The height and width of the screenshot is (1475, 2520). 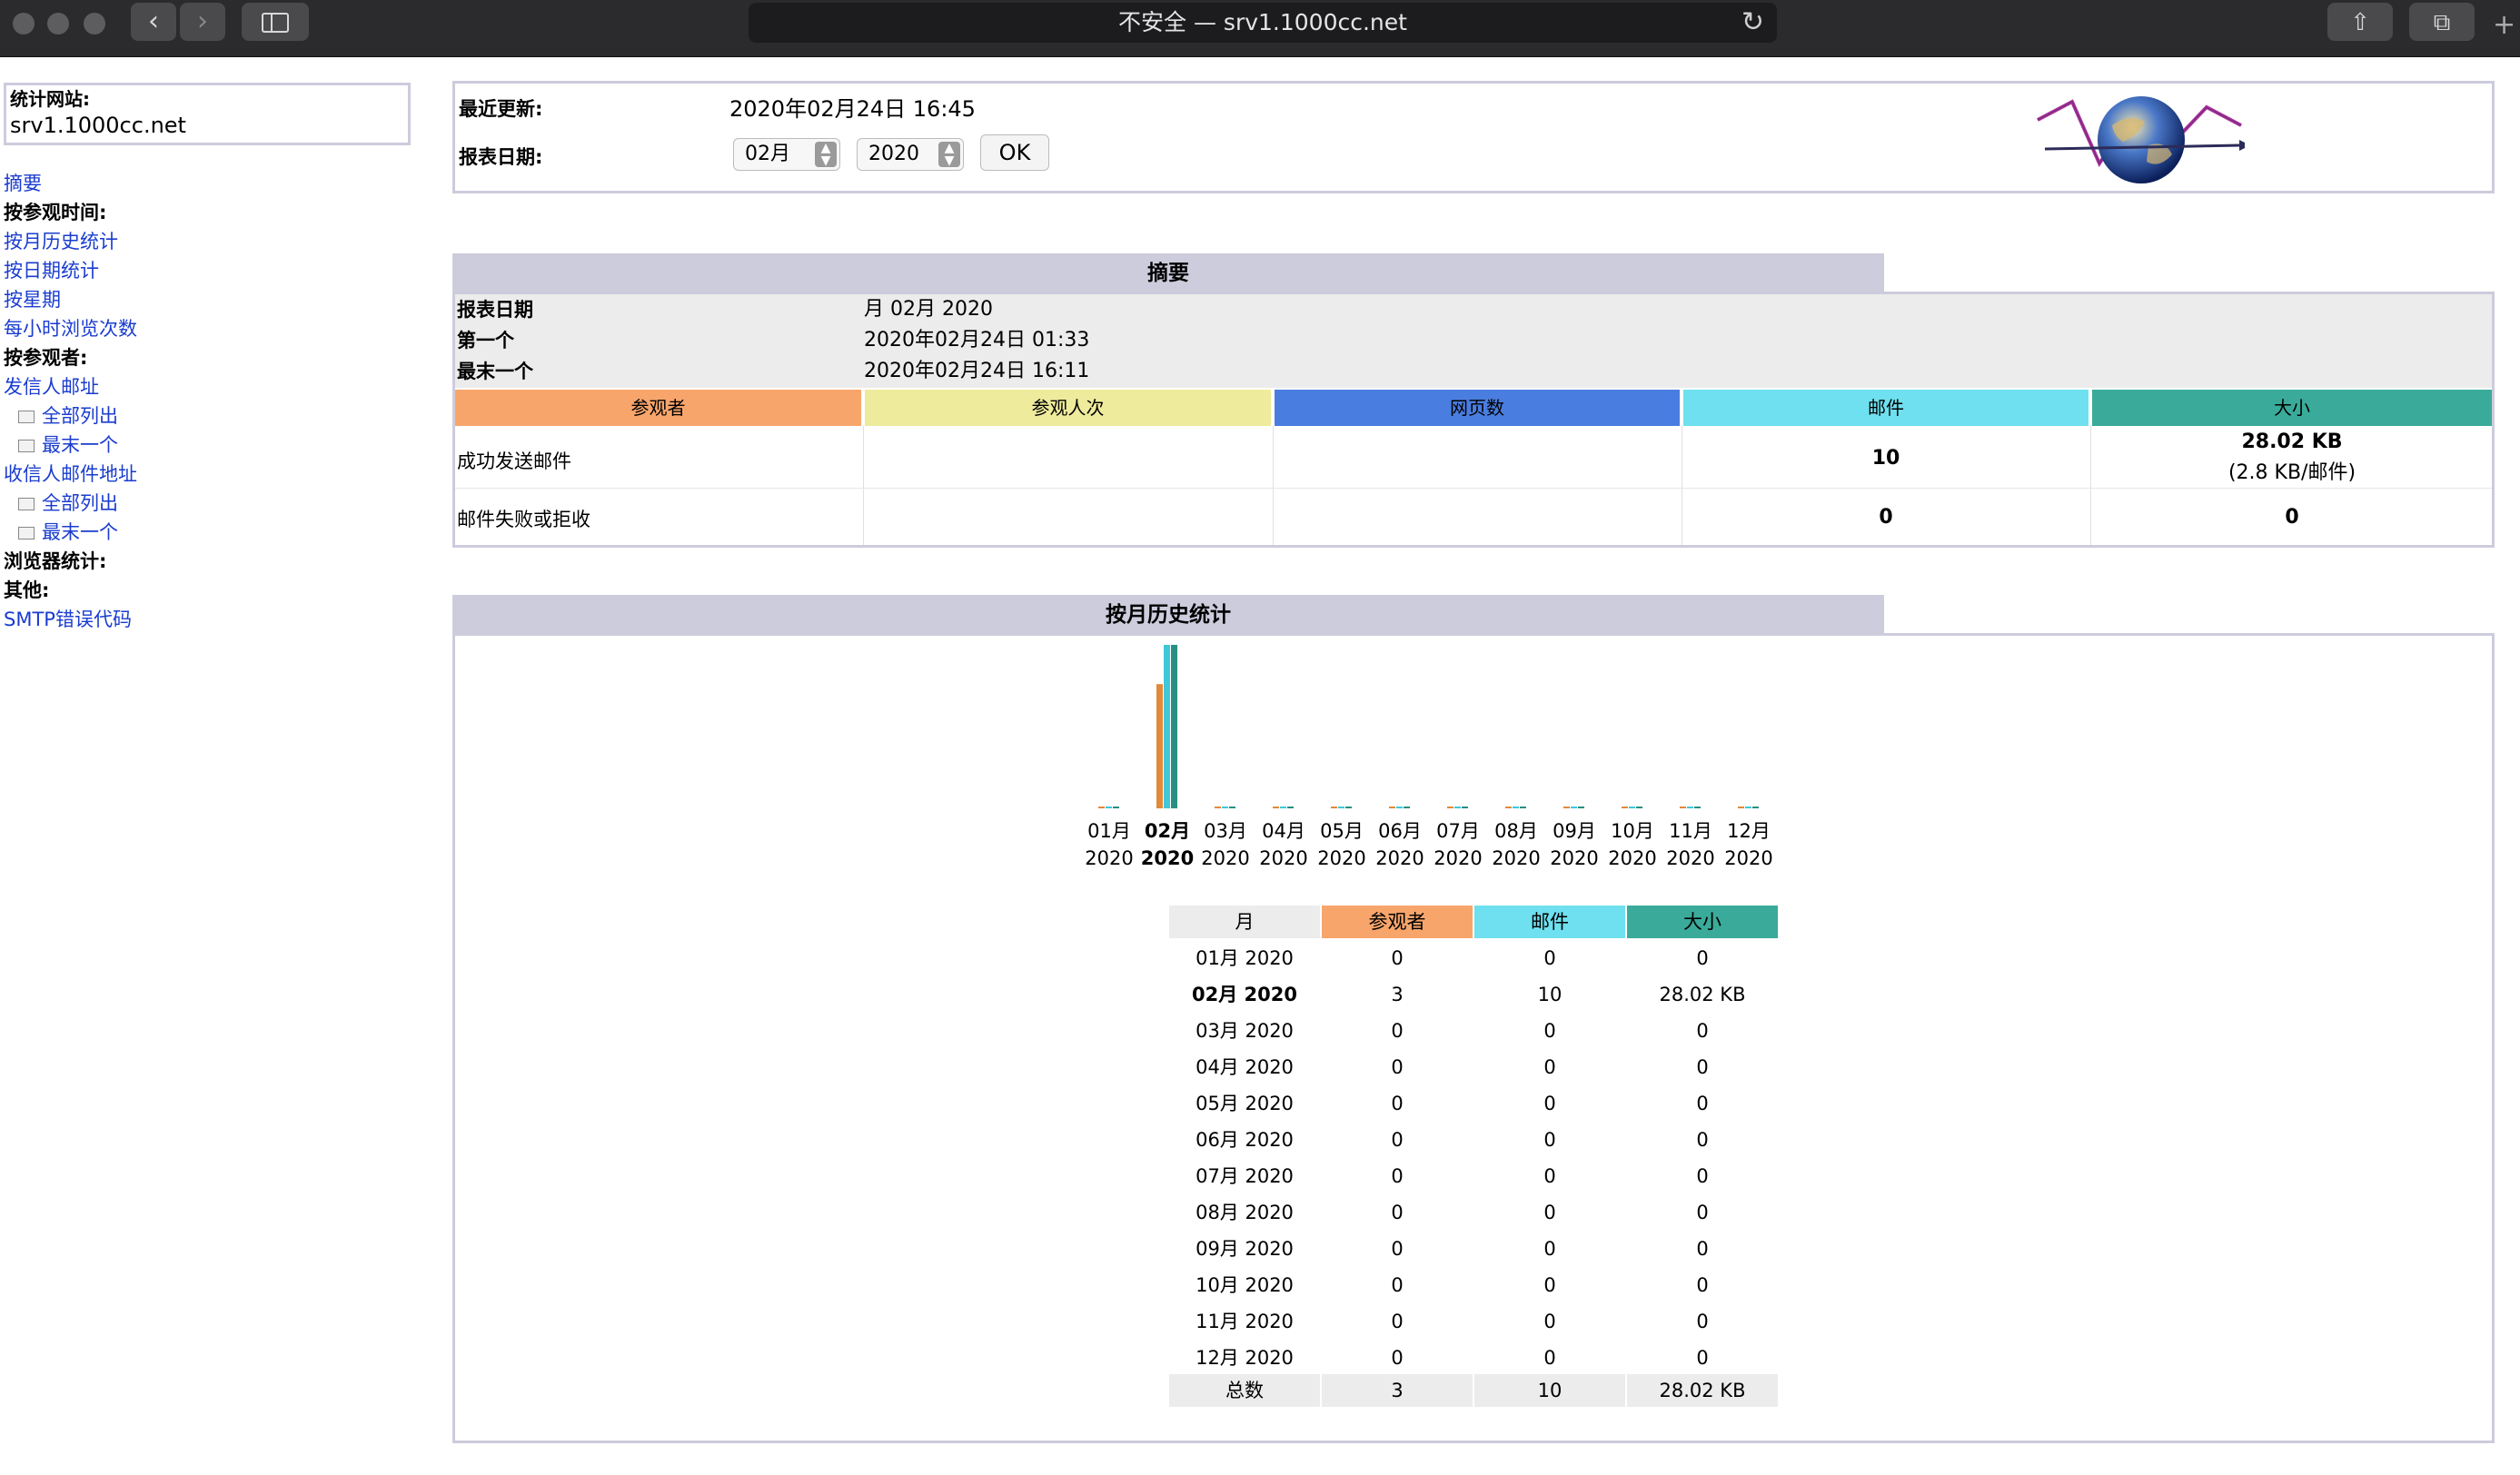 I want to click on sidebar-heading-by-visitor: 按参观者:, so click(x=46, y=358).